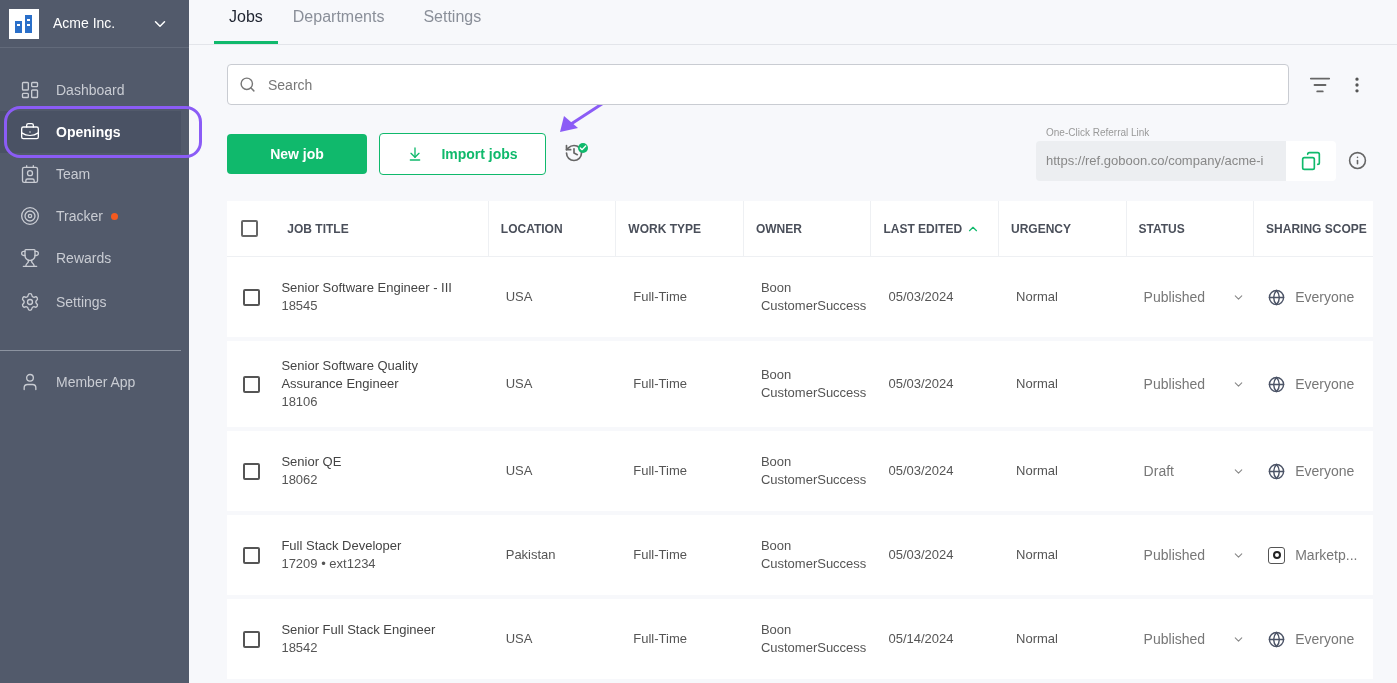 The image size is (1397, 683). I want to click on target-icon, so click(30, 216).